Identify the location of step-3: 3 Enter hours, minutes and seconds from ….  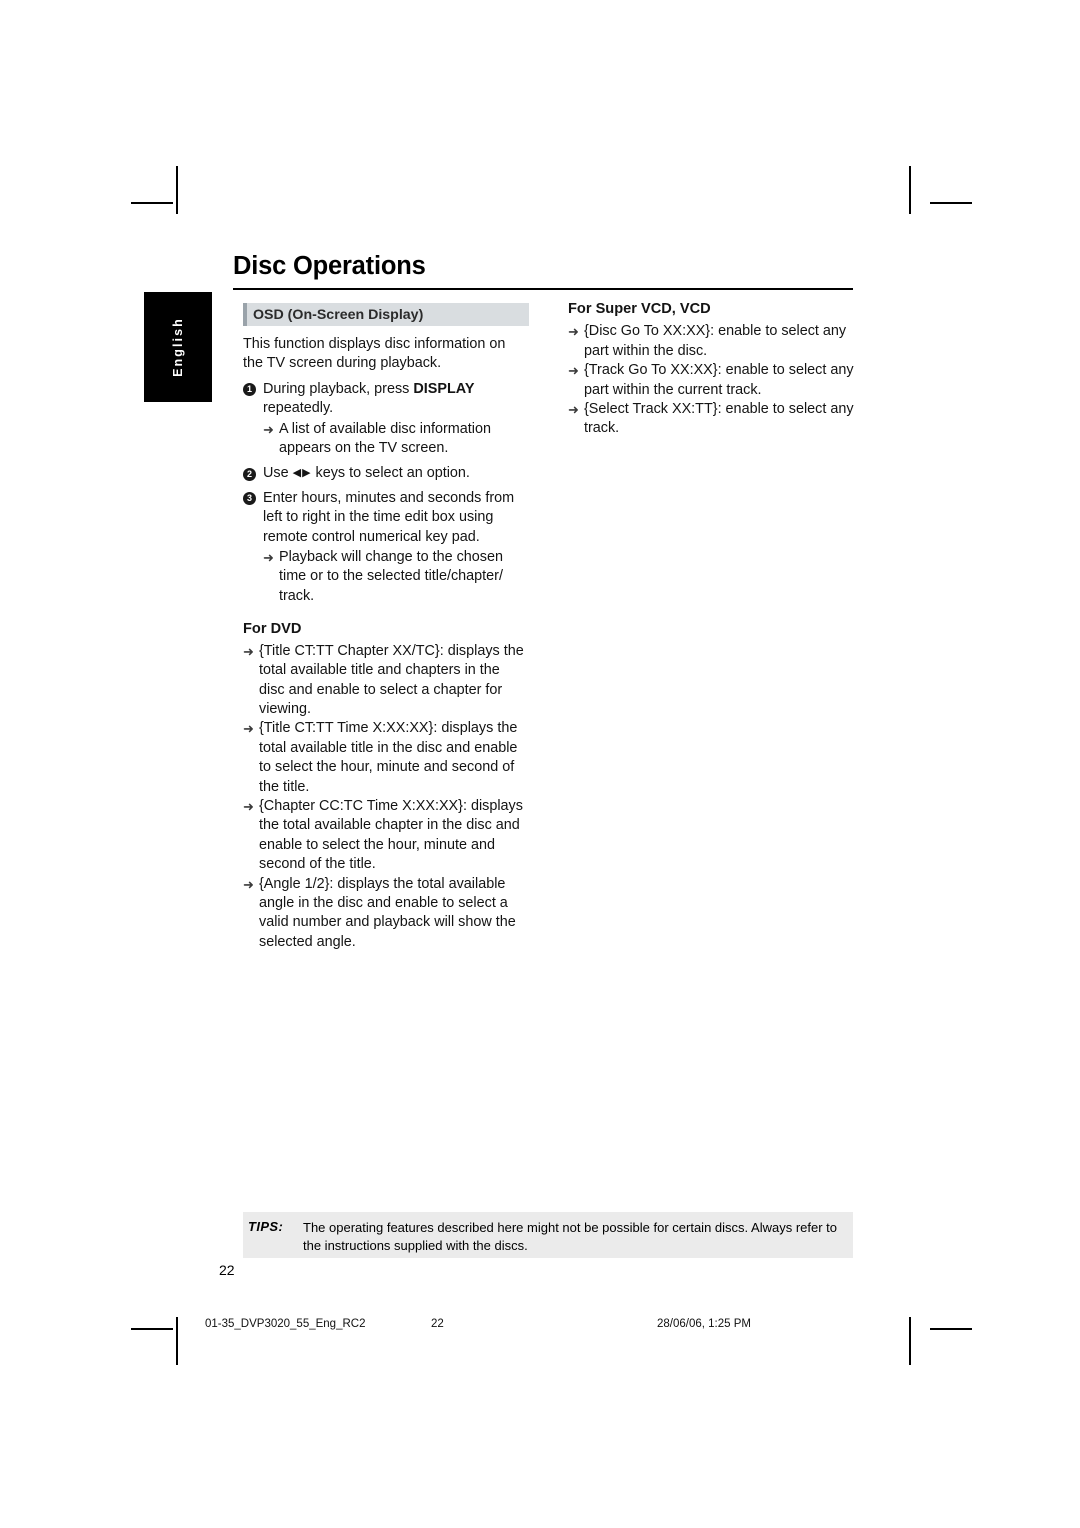
(386, 518).